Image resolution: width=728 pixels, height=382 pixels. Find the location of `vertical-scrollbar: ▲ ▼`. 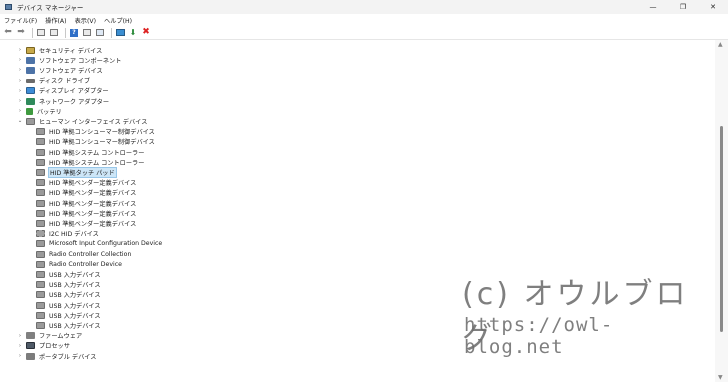

vertical-scrollbar: ▲ ▼ is located at coordinates (721, 211).